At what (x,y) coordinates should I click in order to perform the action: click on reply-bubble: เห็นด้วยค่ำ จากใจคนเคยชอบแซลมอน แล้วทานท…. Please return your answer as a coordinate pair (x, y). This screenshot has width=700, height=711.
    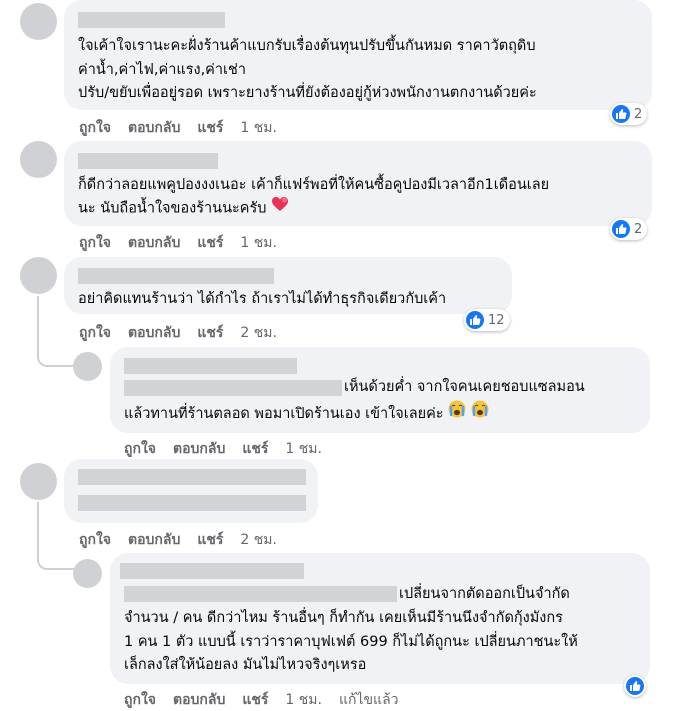
    Looking at the image, I should click on (380, 390).